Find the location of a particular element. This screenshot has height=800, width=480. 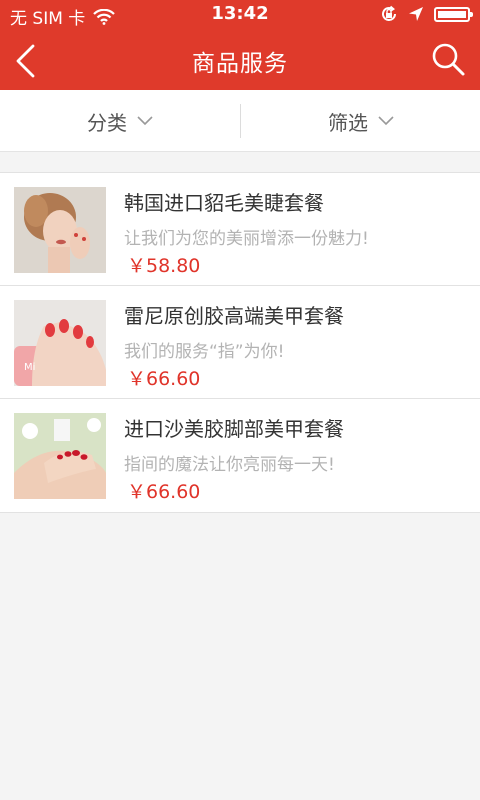

product-image-pedicure is located at coordinates (60, 456).